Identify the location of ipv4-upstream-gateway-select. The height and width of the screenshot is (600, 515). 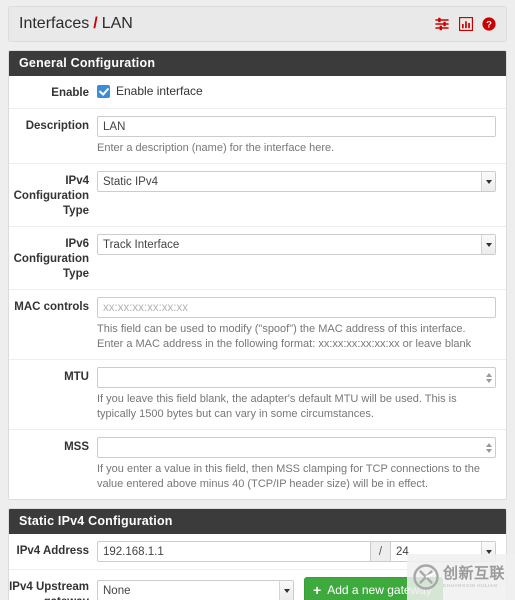
(195, 590).